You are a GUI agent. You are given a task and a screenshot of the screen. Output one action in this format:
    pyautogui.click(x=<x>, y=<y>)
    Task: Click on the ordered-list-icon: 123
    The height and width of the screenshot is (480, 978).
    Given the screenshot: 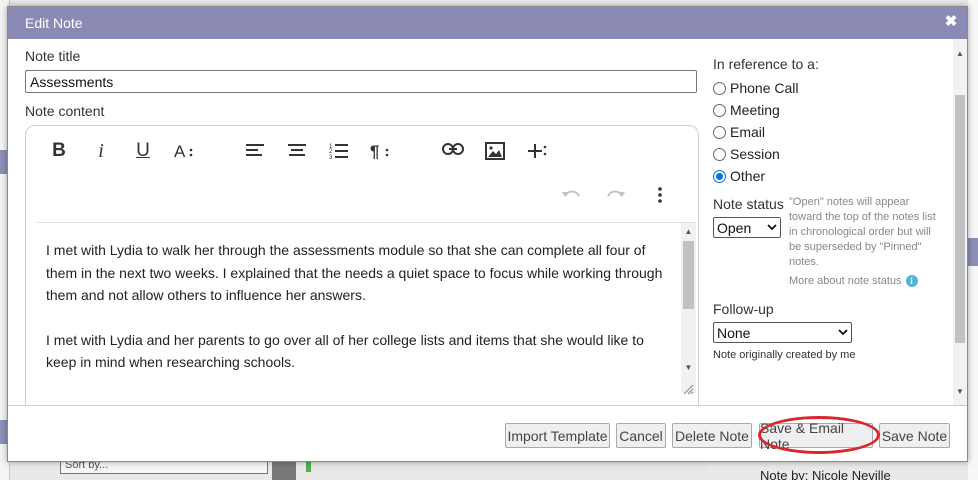 What is the action you would take?
    pyautogui.click(x=339, y=151)
    